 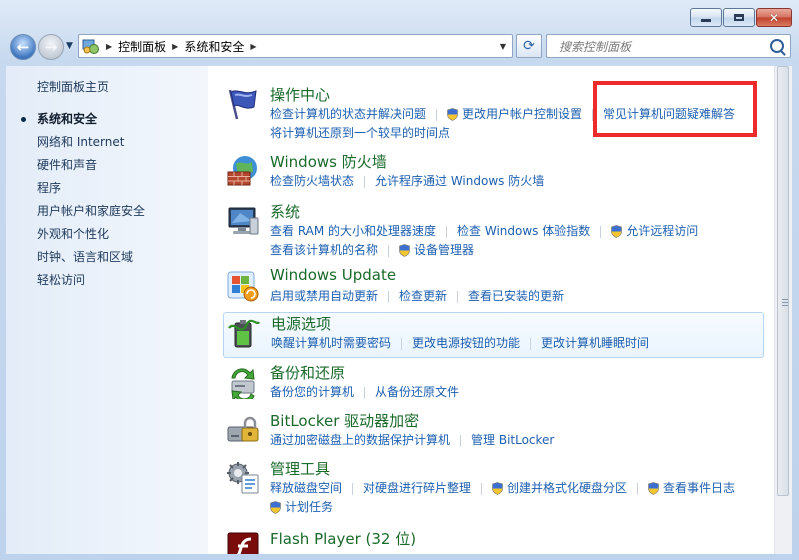 I want to click on task-link-label: 允许程序通过 Windows 防火墙, so click(x=460, y=181).